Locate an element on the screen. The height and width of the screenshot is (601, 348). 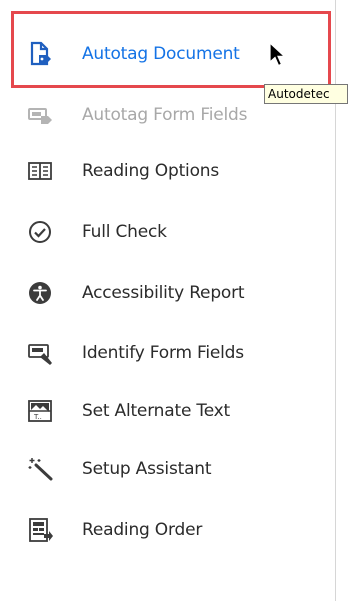
tooltip: Autodetec is located at coordinates (306, 94).